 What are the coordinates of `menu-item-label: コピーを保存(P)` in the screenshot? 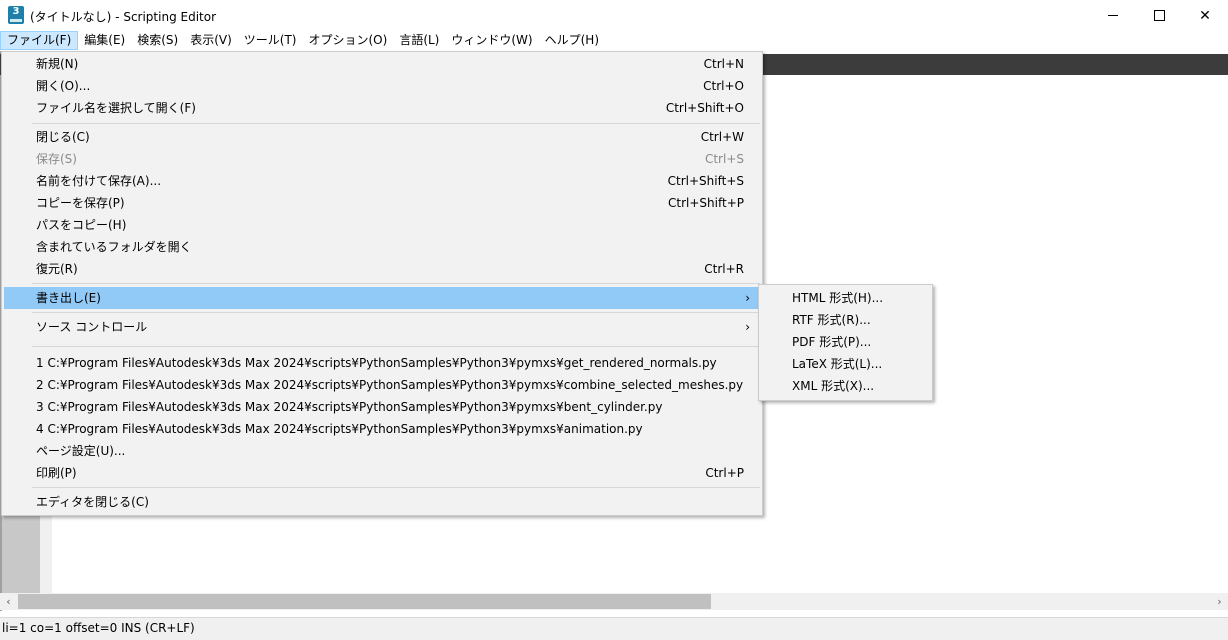 It's located at (80, 203).